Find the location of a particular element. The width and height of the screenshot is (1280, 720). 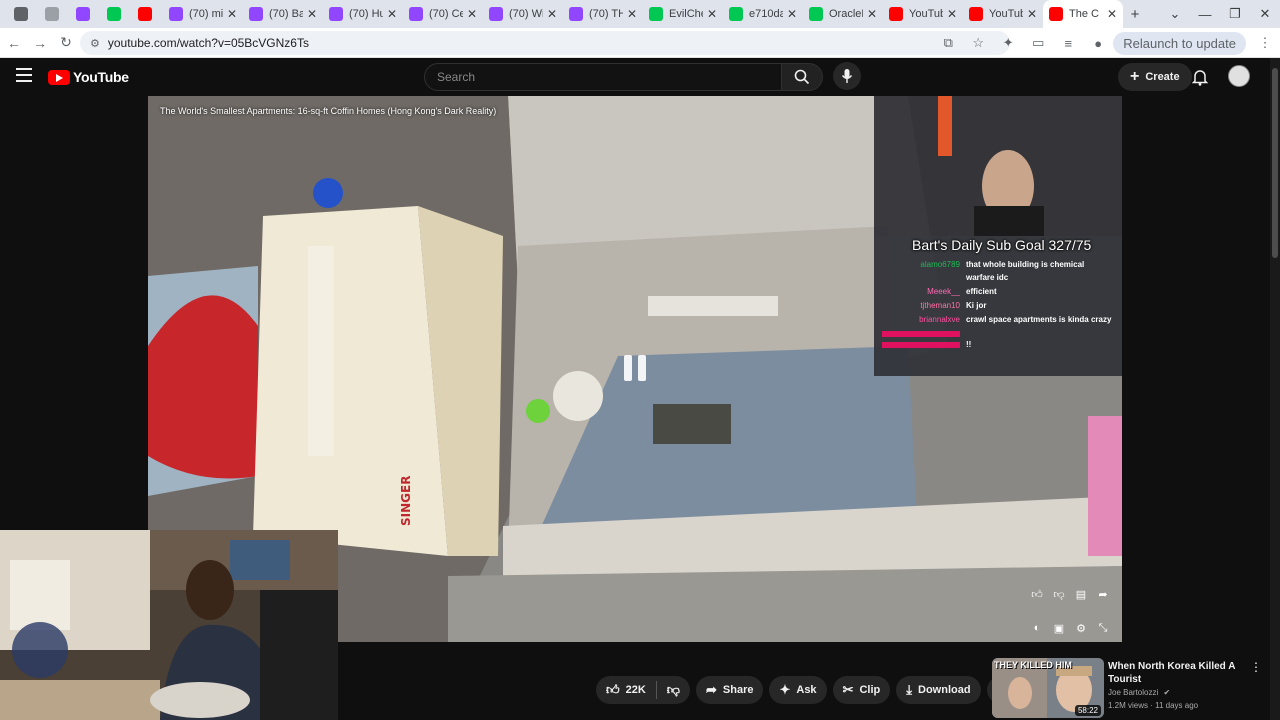

bookmark-star-icon: ☆ is located at coordinates (978, 43).